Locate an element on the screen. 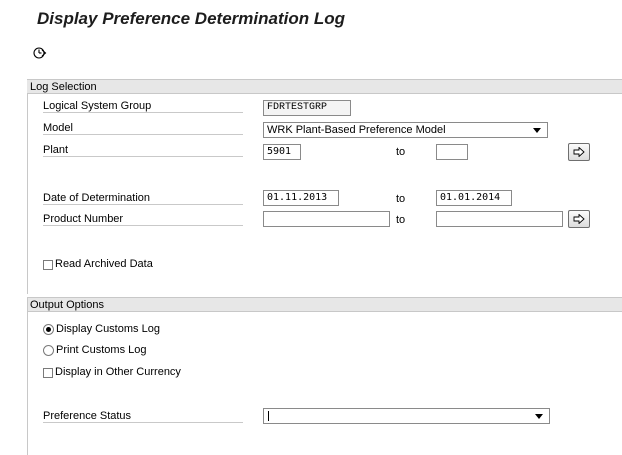 Image resolution: width=622 pixels, height=455 pixels. text-cursor is located at coordinates (268, 416).